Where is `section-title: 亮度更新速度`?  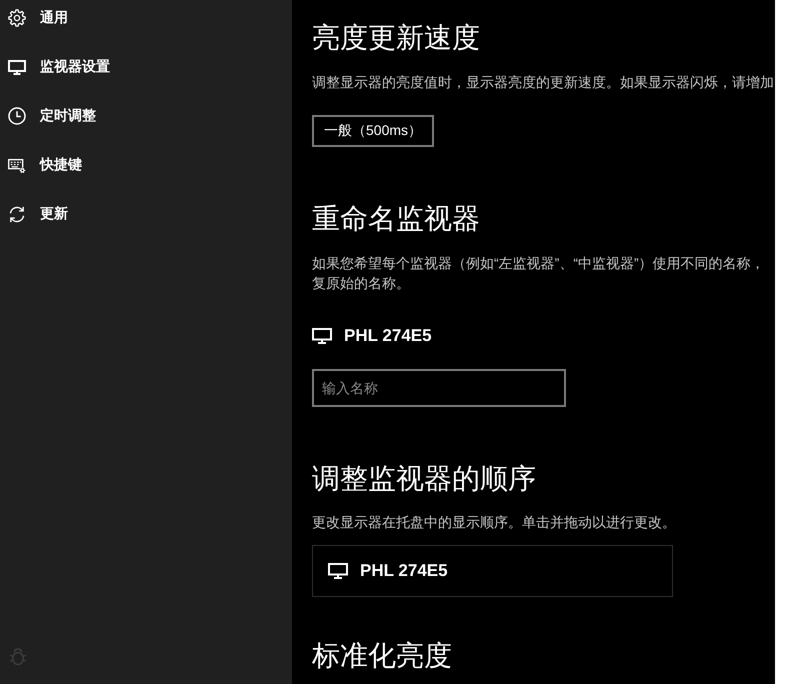 section-title: 亮度更新速度 is located at coordinates (396, 38).